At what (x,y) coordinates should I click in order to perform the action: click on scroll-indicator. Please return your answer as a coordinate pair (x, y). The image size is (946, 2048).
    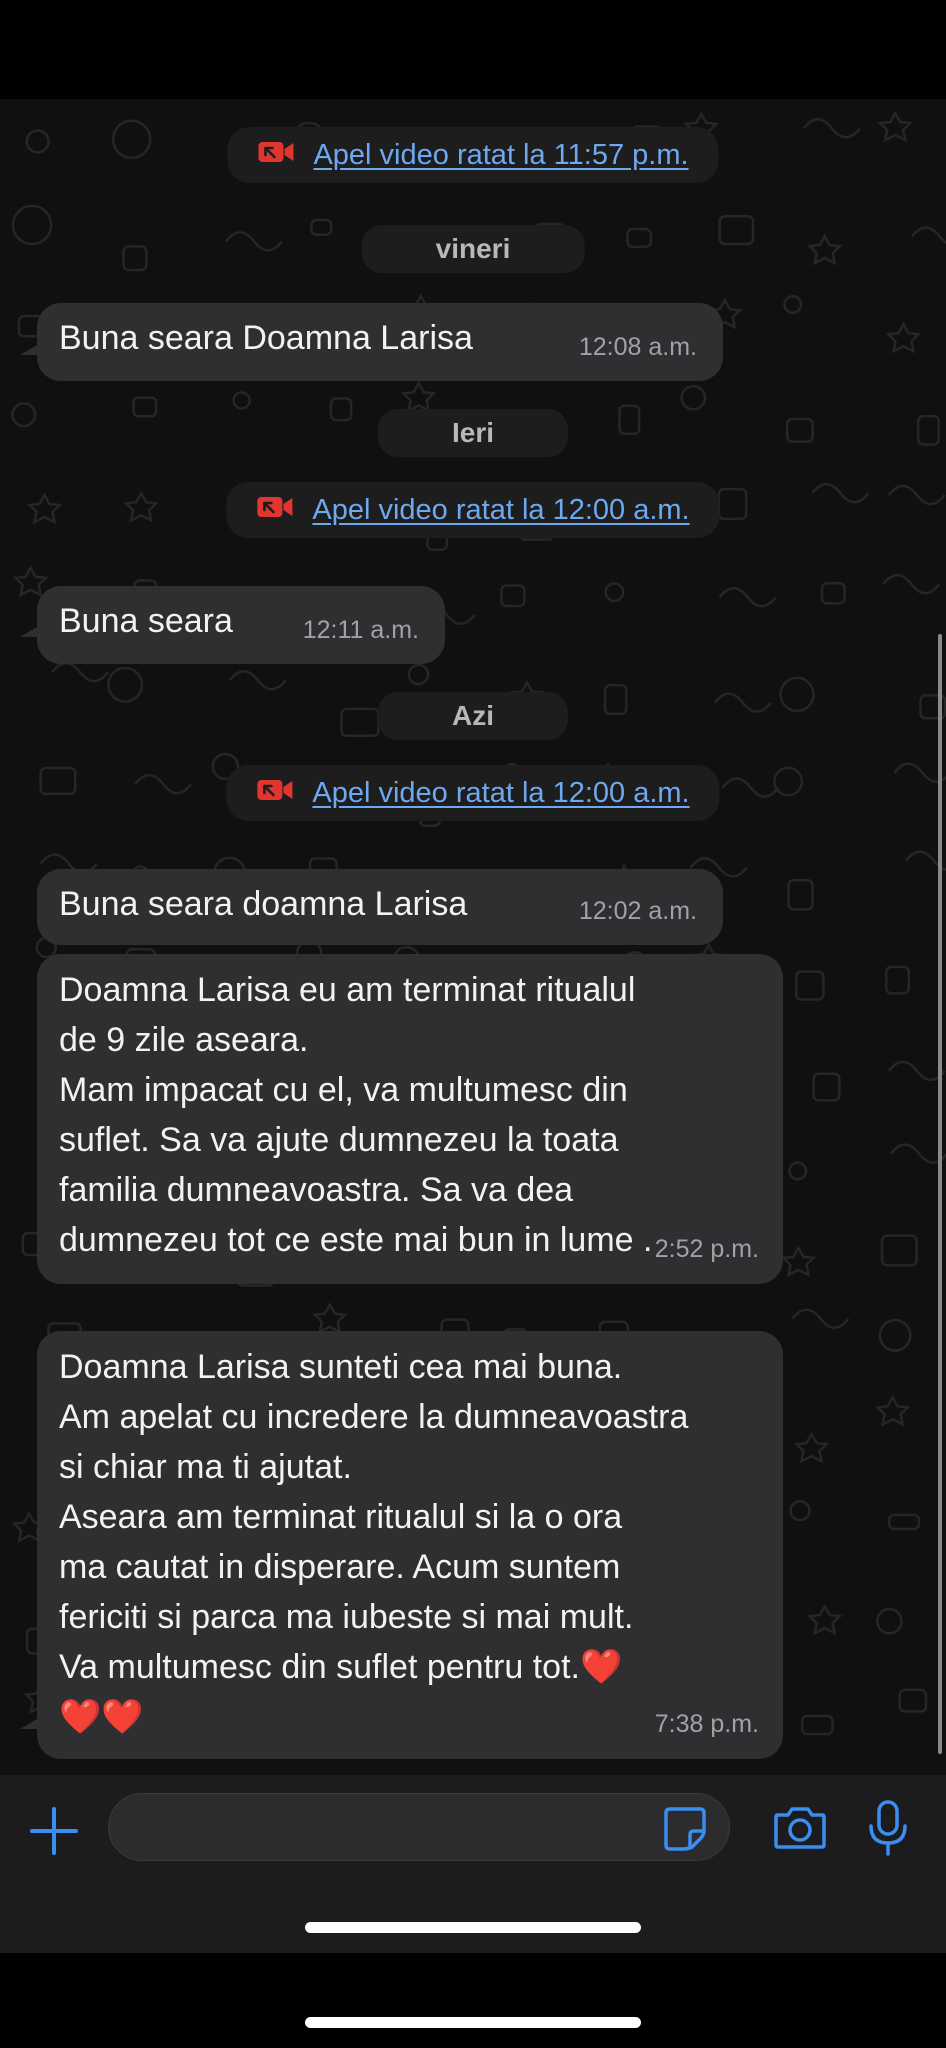
    Looking at the image, I should click on (940, 1194).